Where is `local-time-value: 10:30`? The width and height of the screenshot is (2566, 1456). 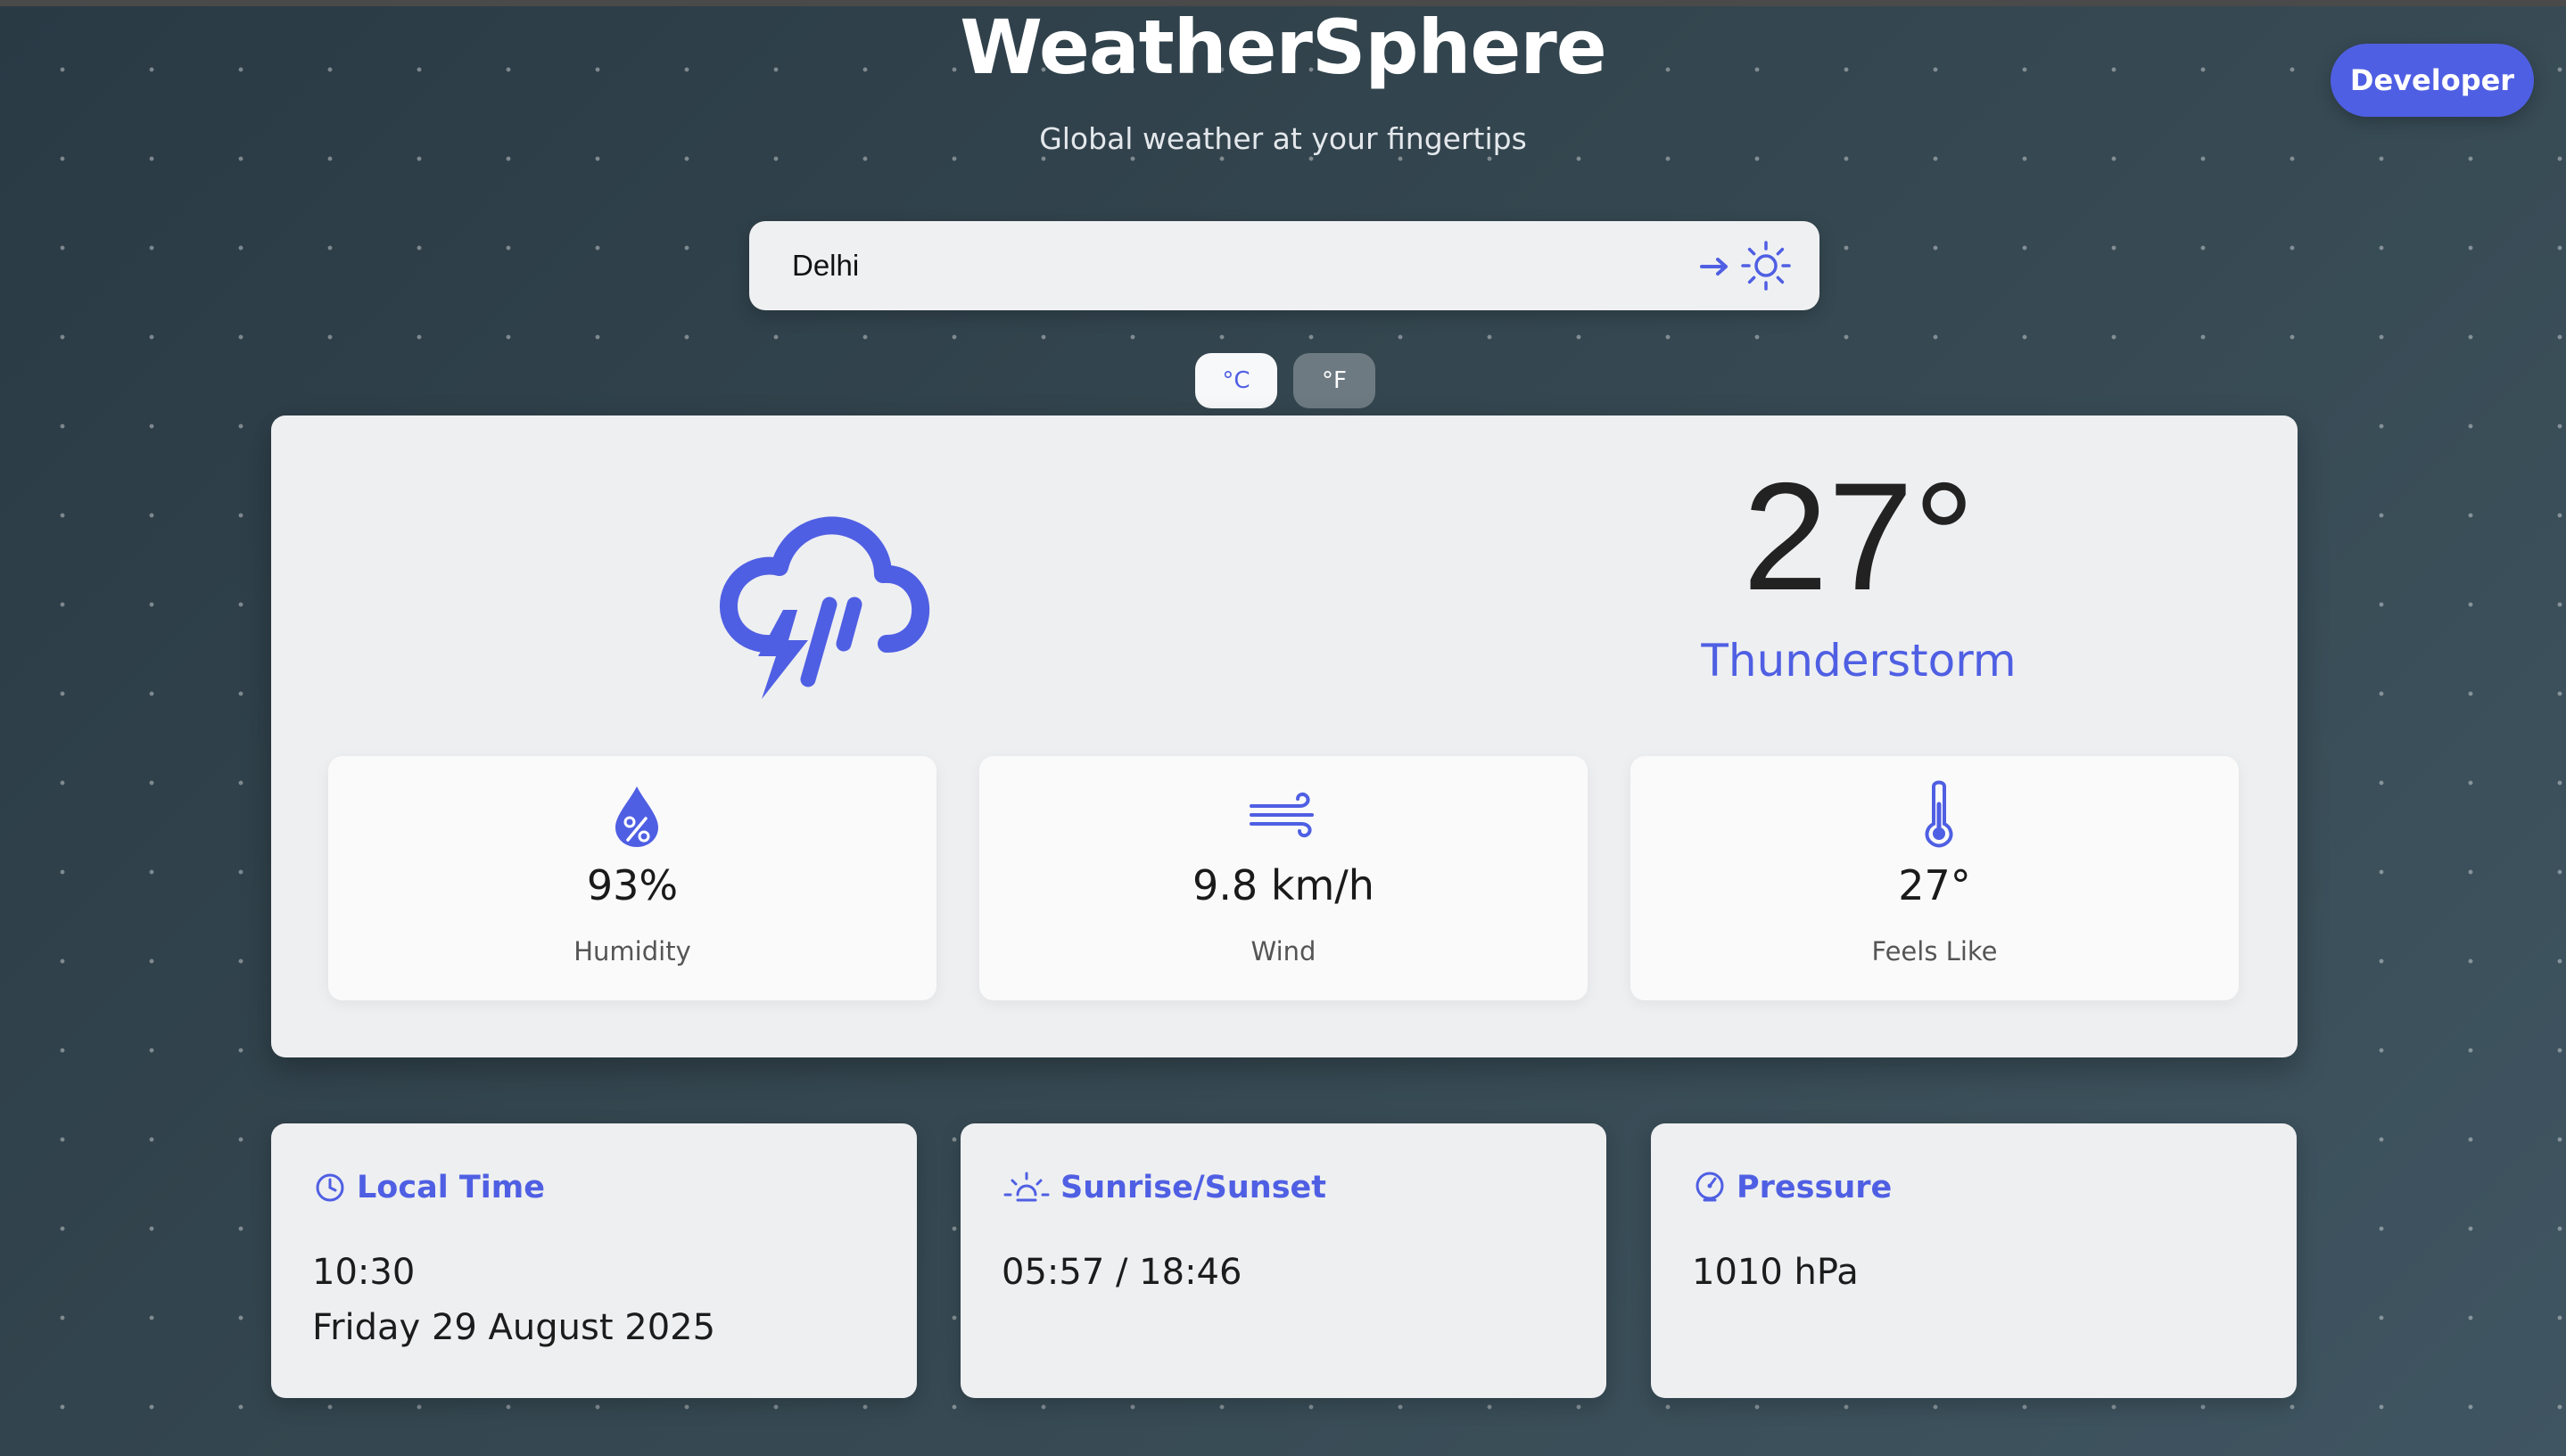 local-time-value: 10:30 is located at coordinates (364, 1272).